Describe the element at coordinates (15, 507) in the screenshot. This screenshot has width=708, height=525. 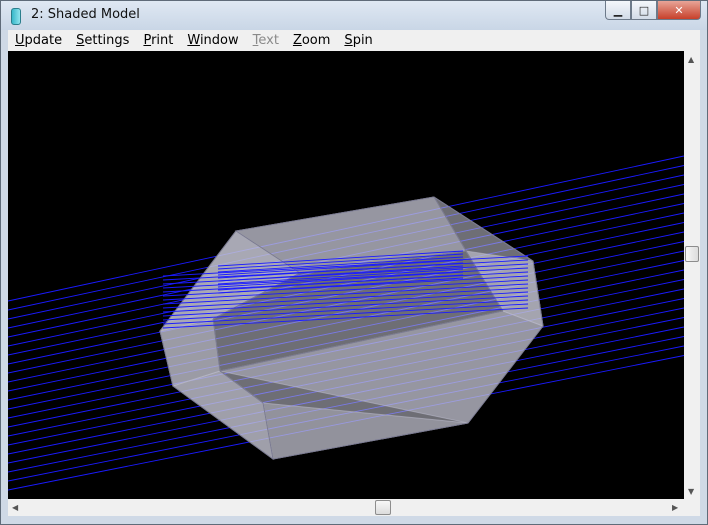
I see `scroll-left-arrow-icon: ◀` at that location.